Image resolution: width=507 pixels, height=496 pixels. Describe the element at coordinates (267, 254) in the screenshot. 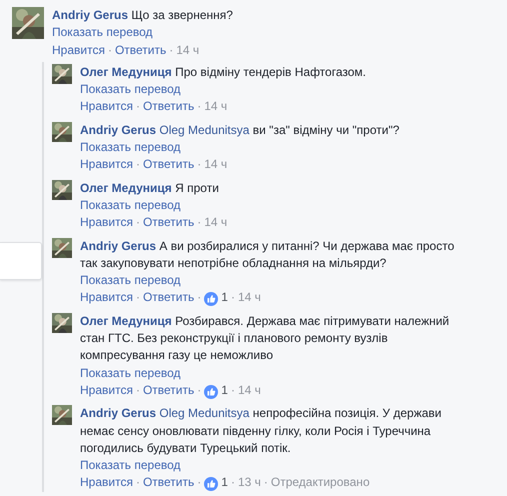

I see `comment-text: Andriy Gerus А ви розбиралися у питанні? Чи держава має просто так закуповувати непотрібне обладнання на мільярди?` at that location.